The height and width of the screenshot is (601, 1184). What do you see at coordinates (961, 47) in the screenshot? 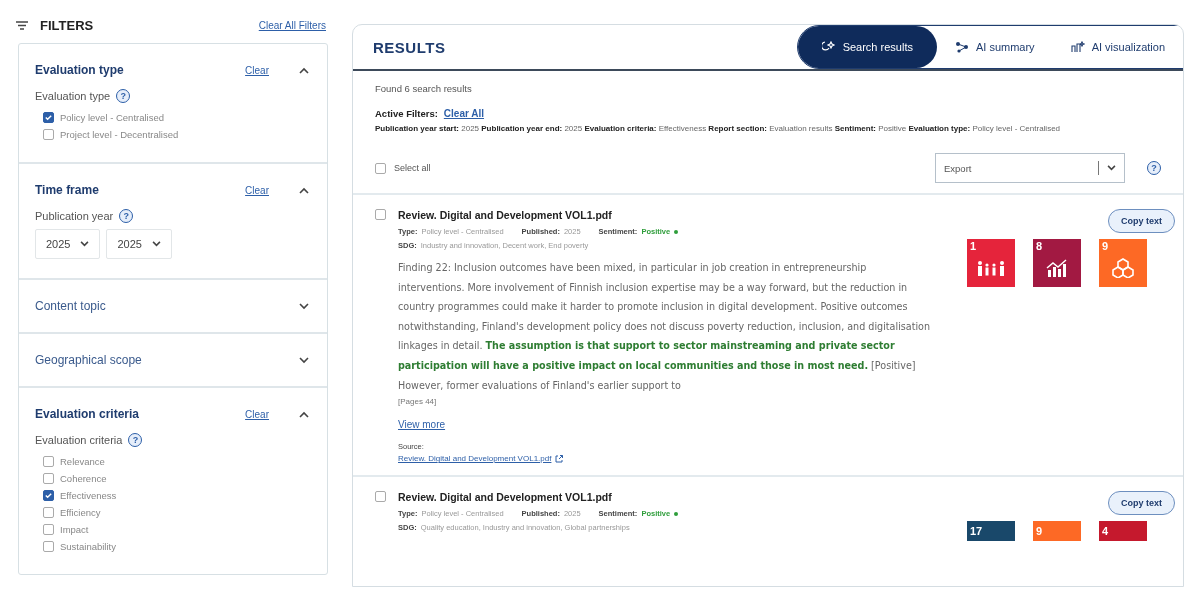
I see `nodes-icon` at bounding box center [961, 47].